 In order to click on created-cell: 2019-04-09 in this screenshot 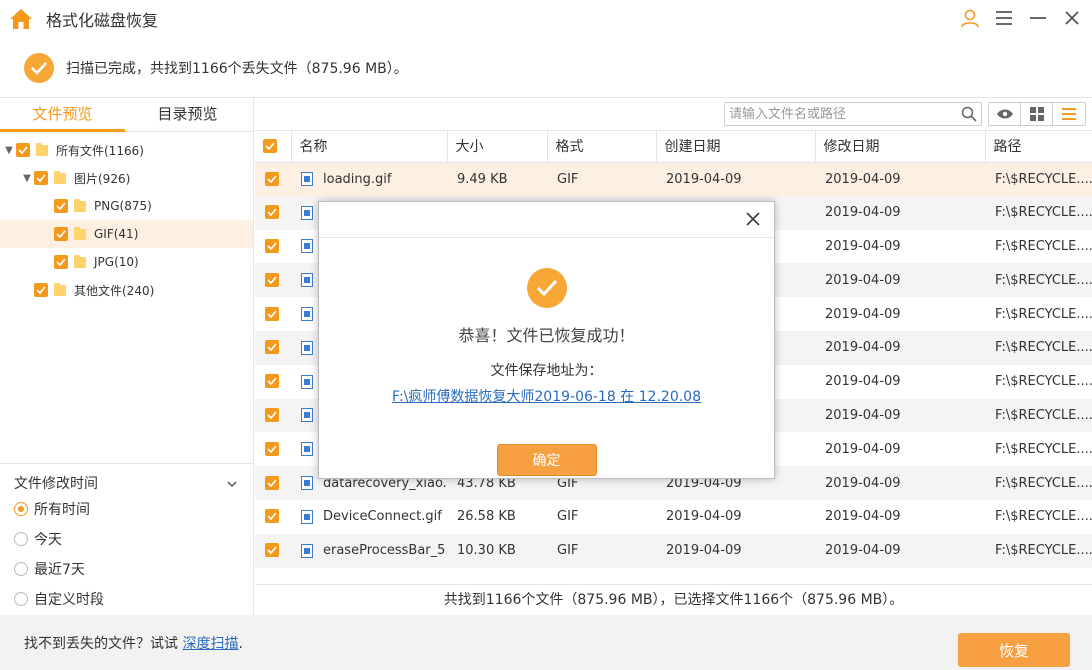, I will do `click(735, 516)`.